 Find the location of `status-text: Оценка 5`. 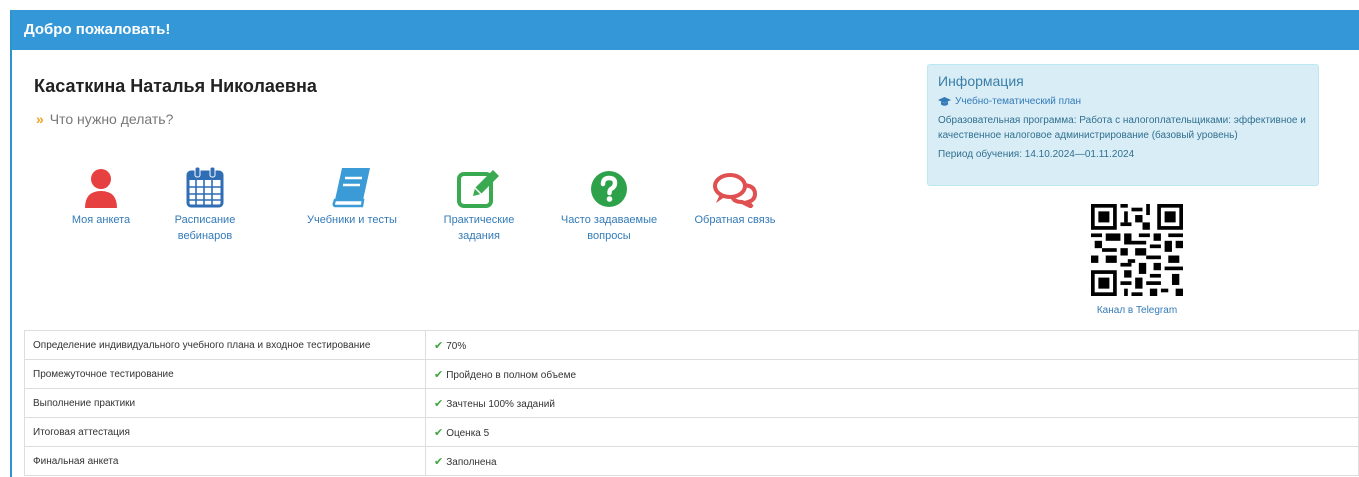

status-text: Оценка 5 is located at coordinates (468, 433).